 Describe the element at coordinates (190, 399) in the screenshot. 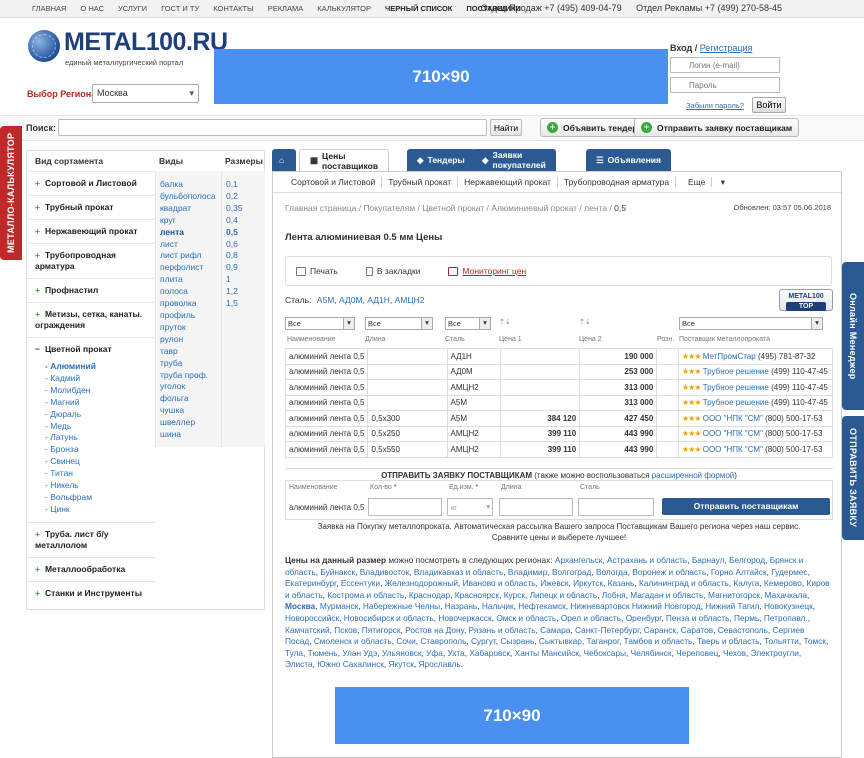

I see `type-item: фольга` at that location.